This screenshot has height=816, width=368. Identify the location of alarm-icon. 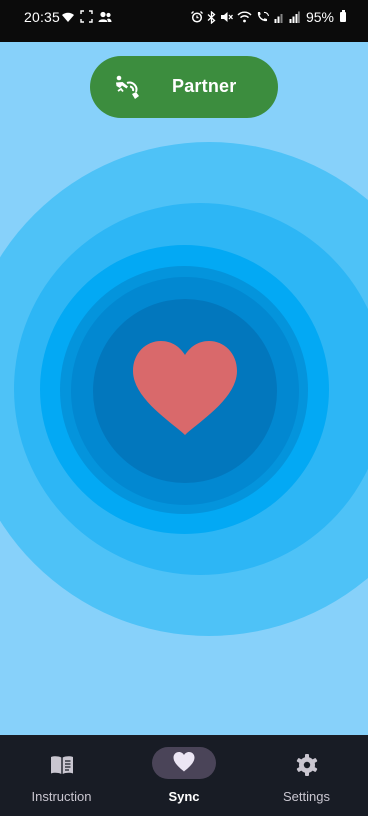
(197, 17).